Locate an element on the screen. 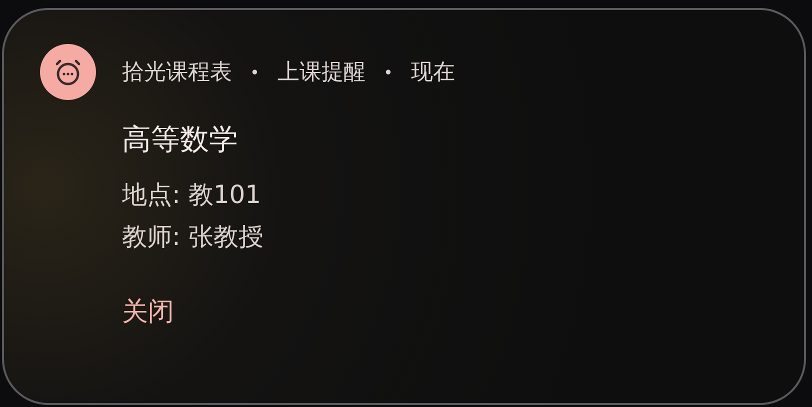  alarm-clock-icon is located at coordinates (68, 72).